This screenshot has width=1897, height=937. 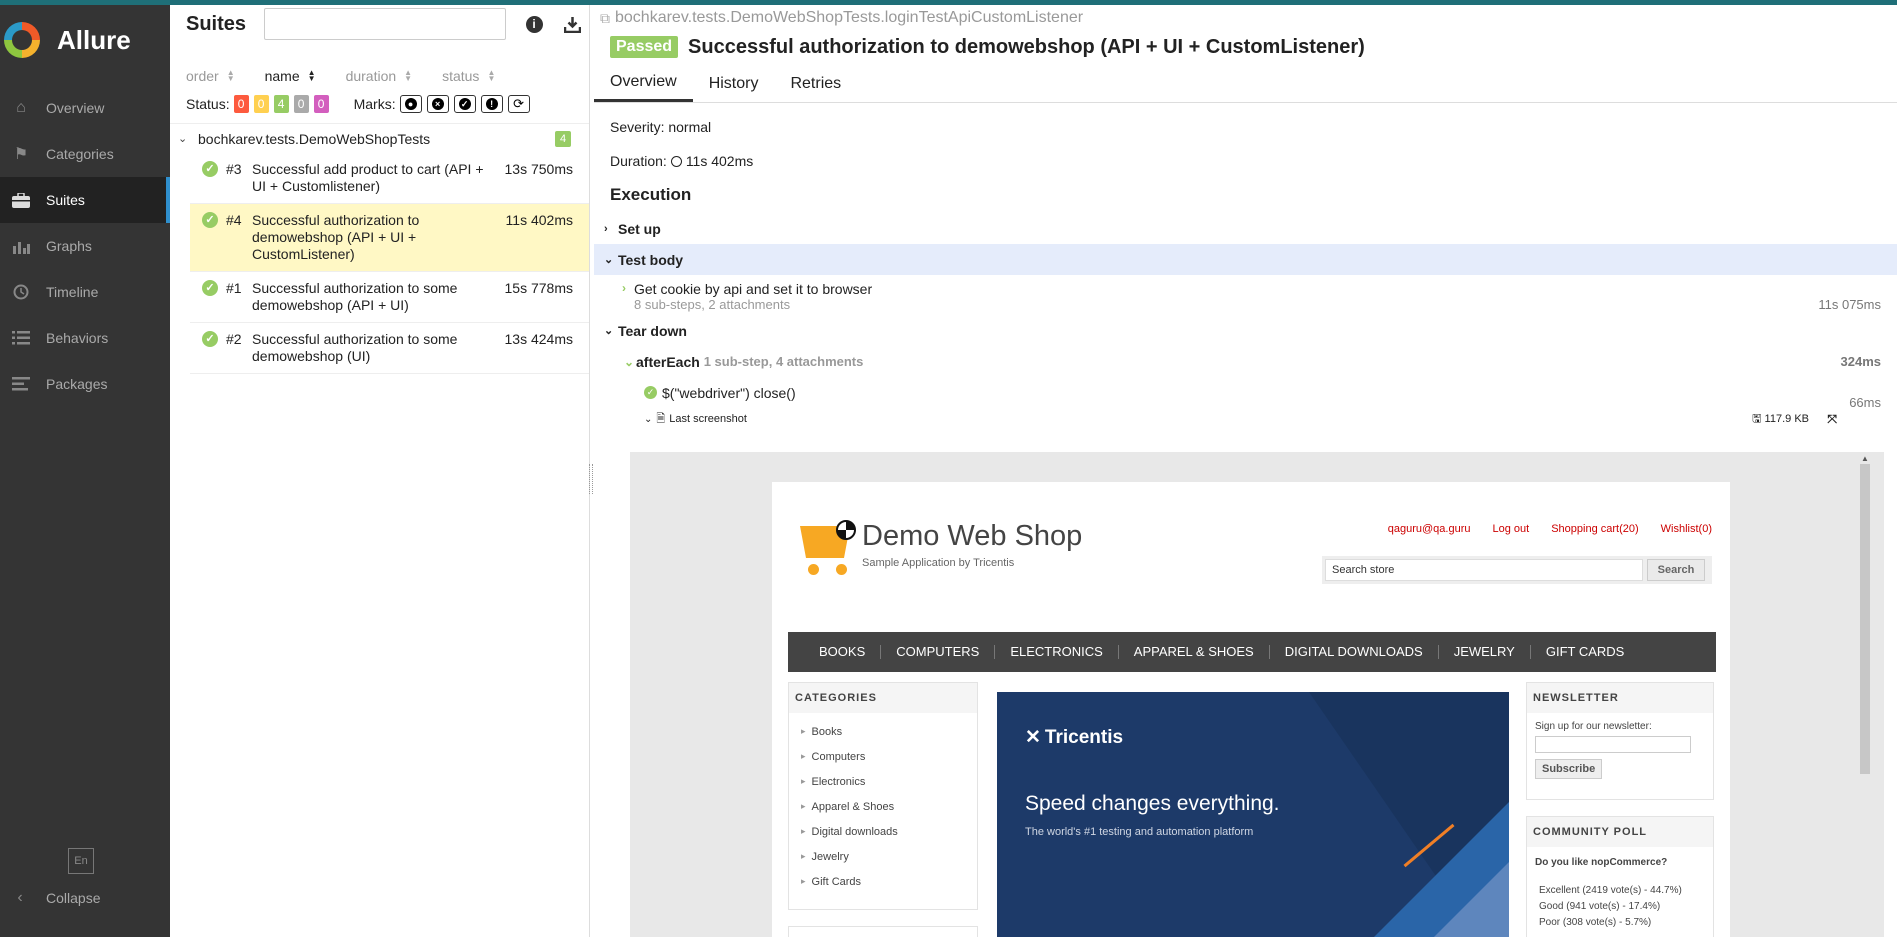 I want to click on scroll-up-arrow: ▲, so click(x=1865, y=459).